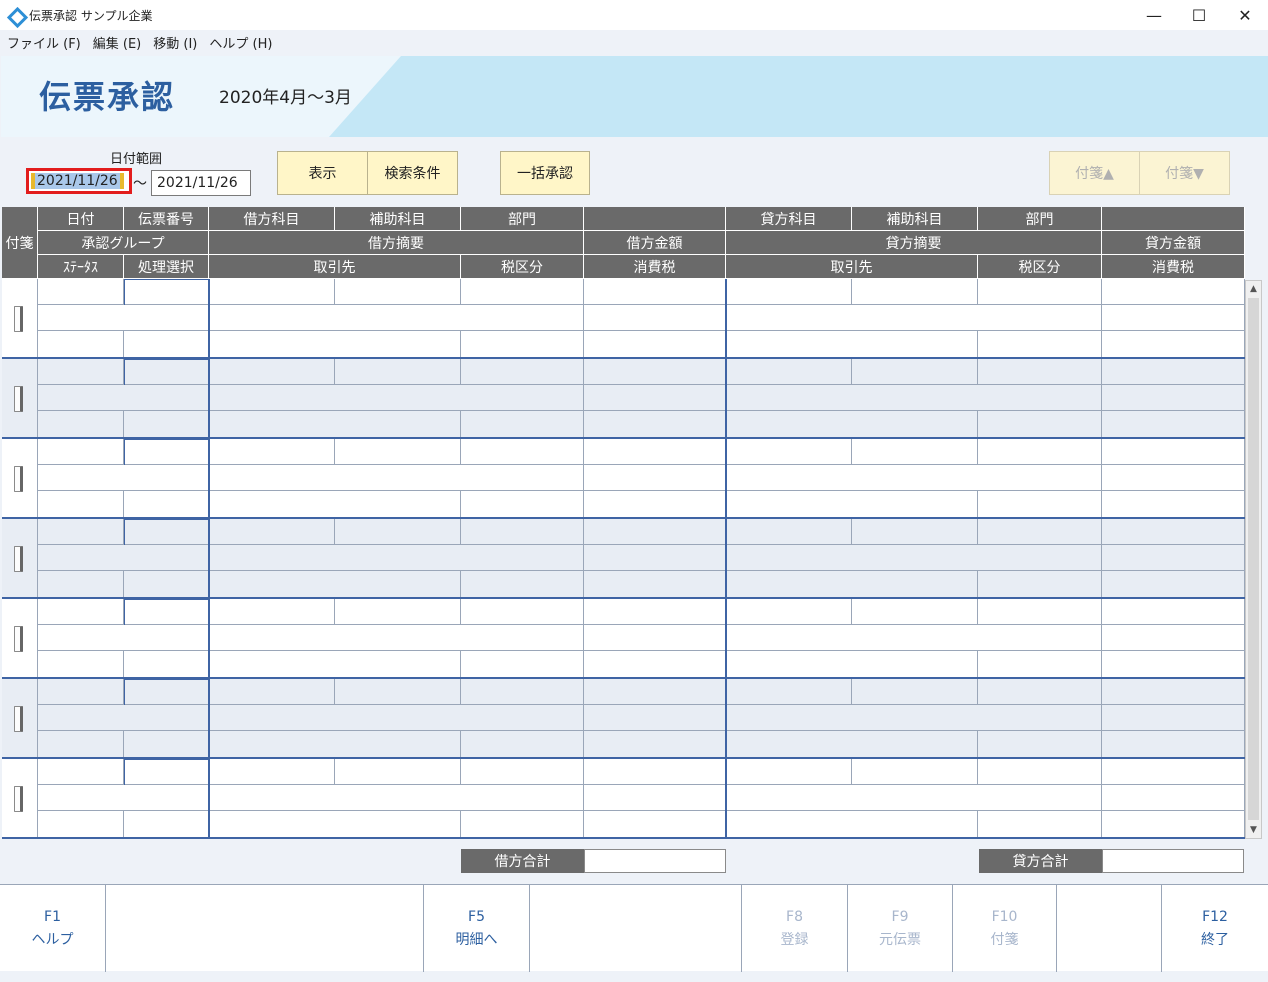 Image resolution: width=1268 pixels, height=982 pixels. What do you see at coordinates (1154, 15) in the screenshot?
I see `minimize-button: —` at bounding box center [1154, 15].